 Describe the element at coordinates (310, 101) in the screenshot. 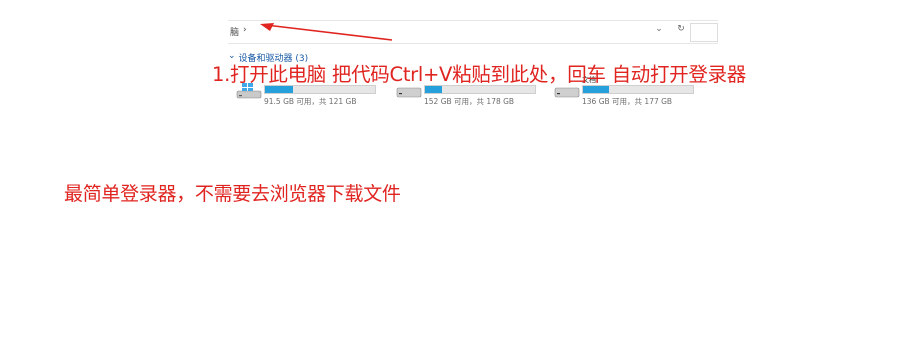

I see `drive-size-text: 91.5 GB 可用，共 121 GB` at that location.